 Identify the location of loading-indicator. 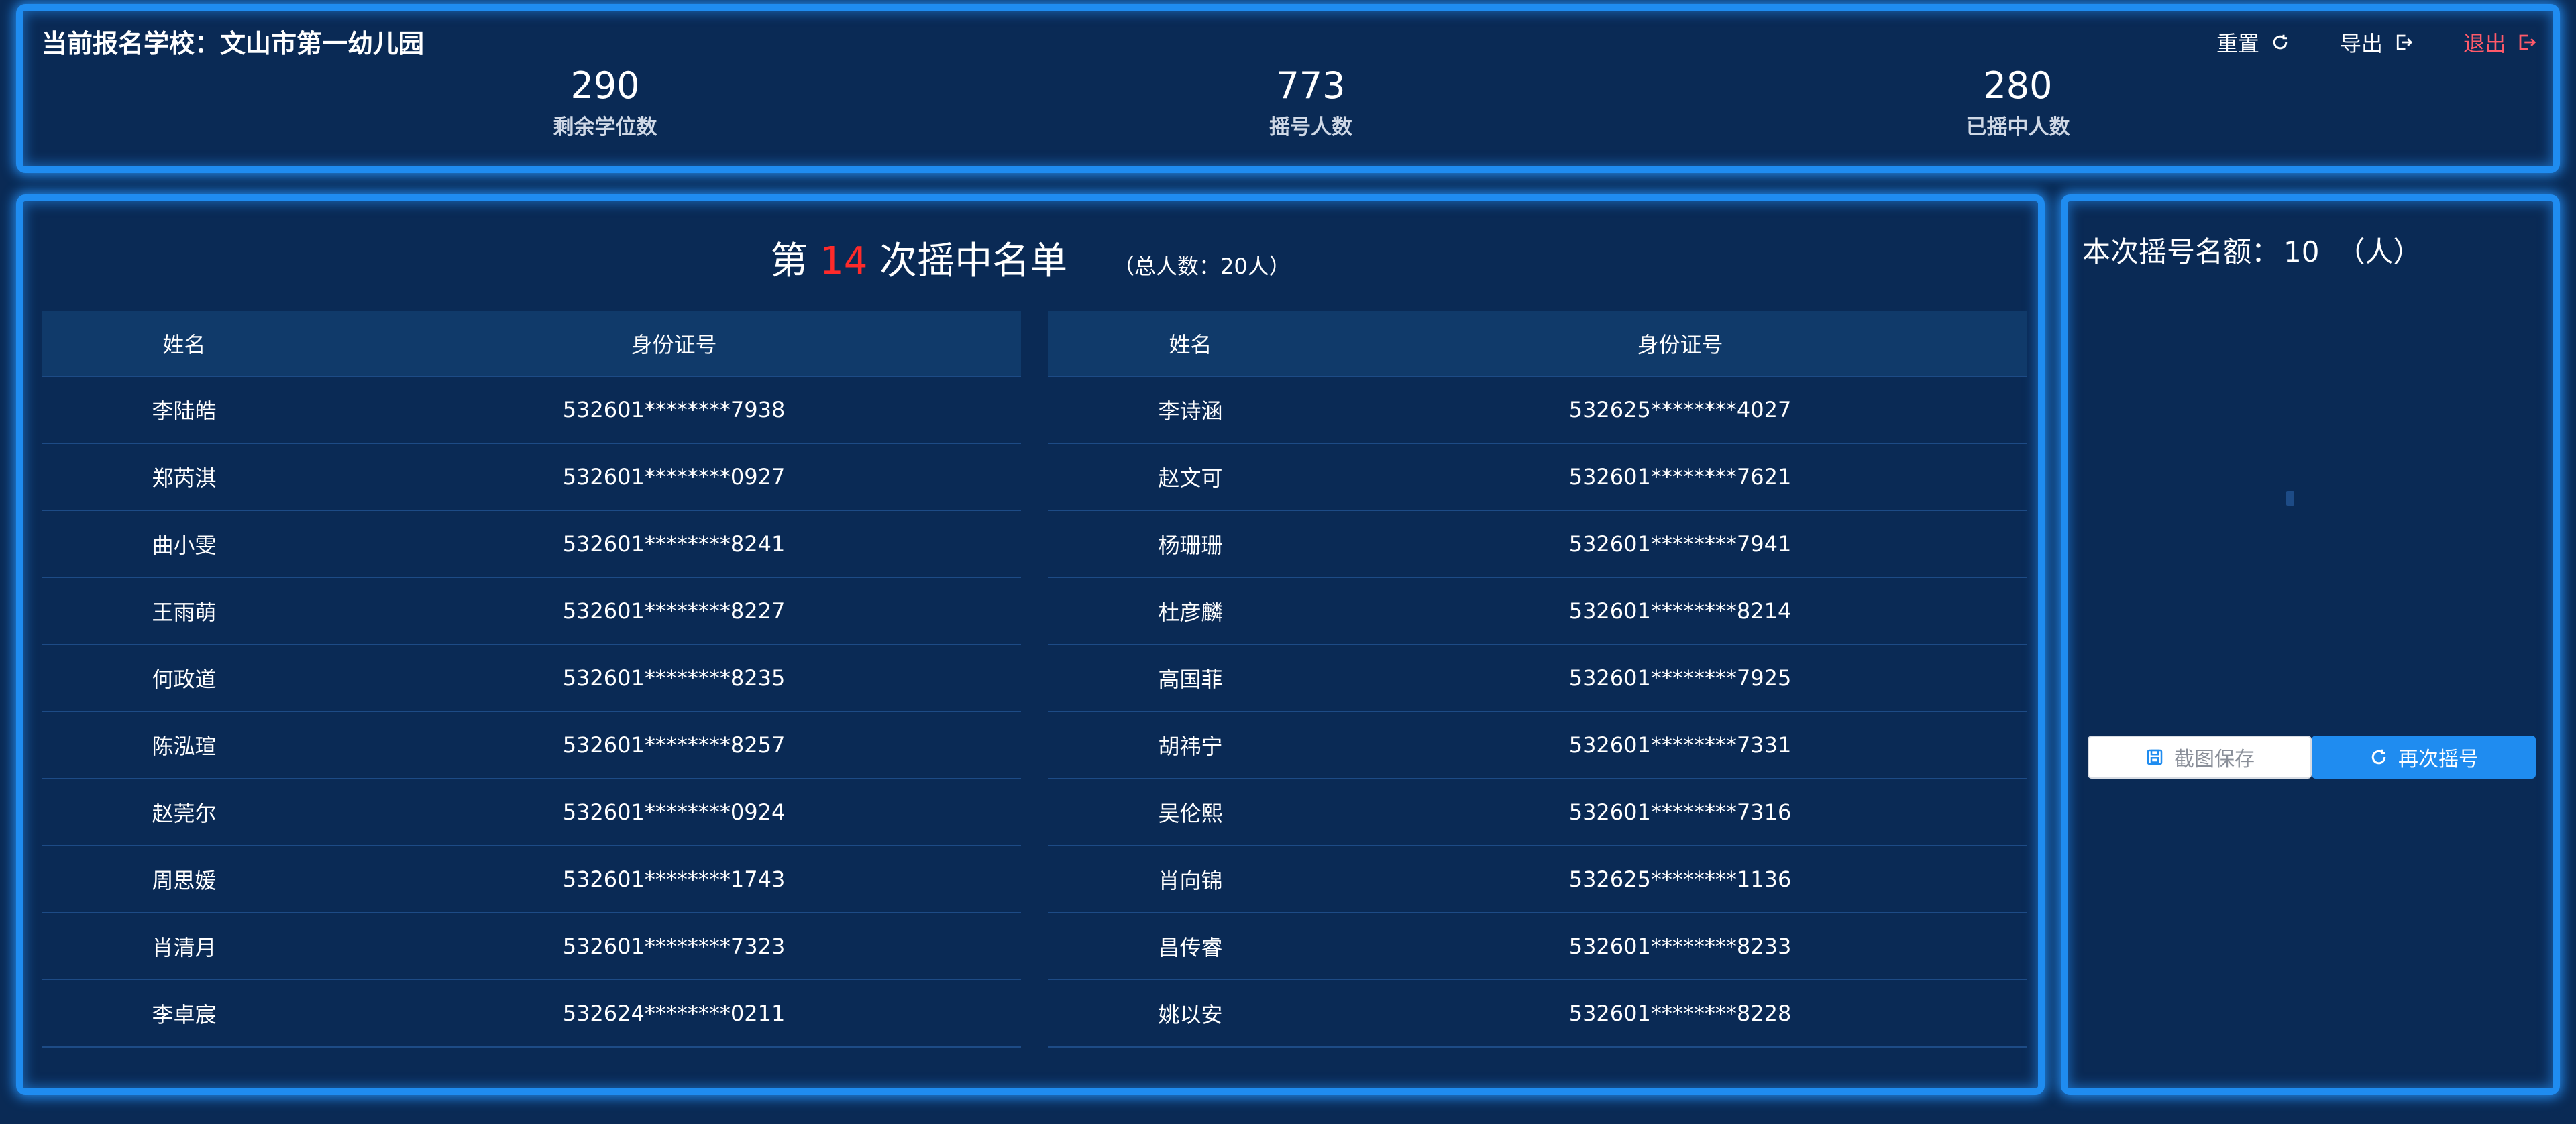
(2290, 498).